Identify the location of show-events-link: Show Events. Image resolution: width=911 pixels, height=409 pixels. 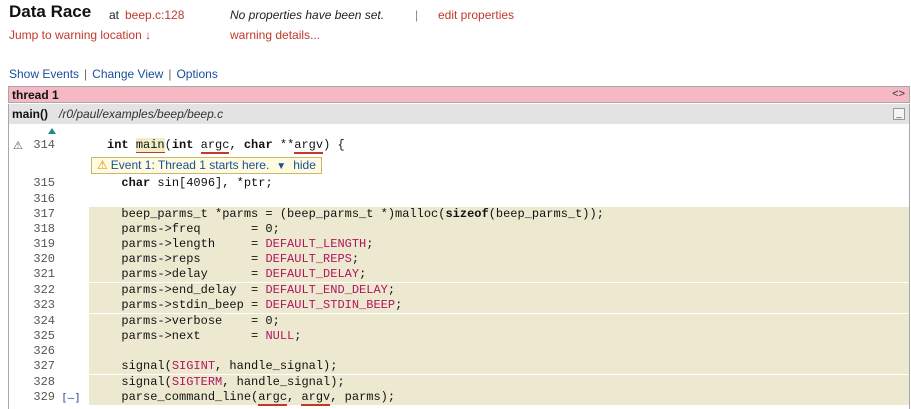
(44, 74).